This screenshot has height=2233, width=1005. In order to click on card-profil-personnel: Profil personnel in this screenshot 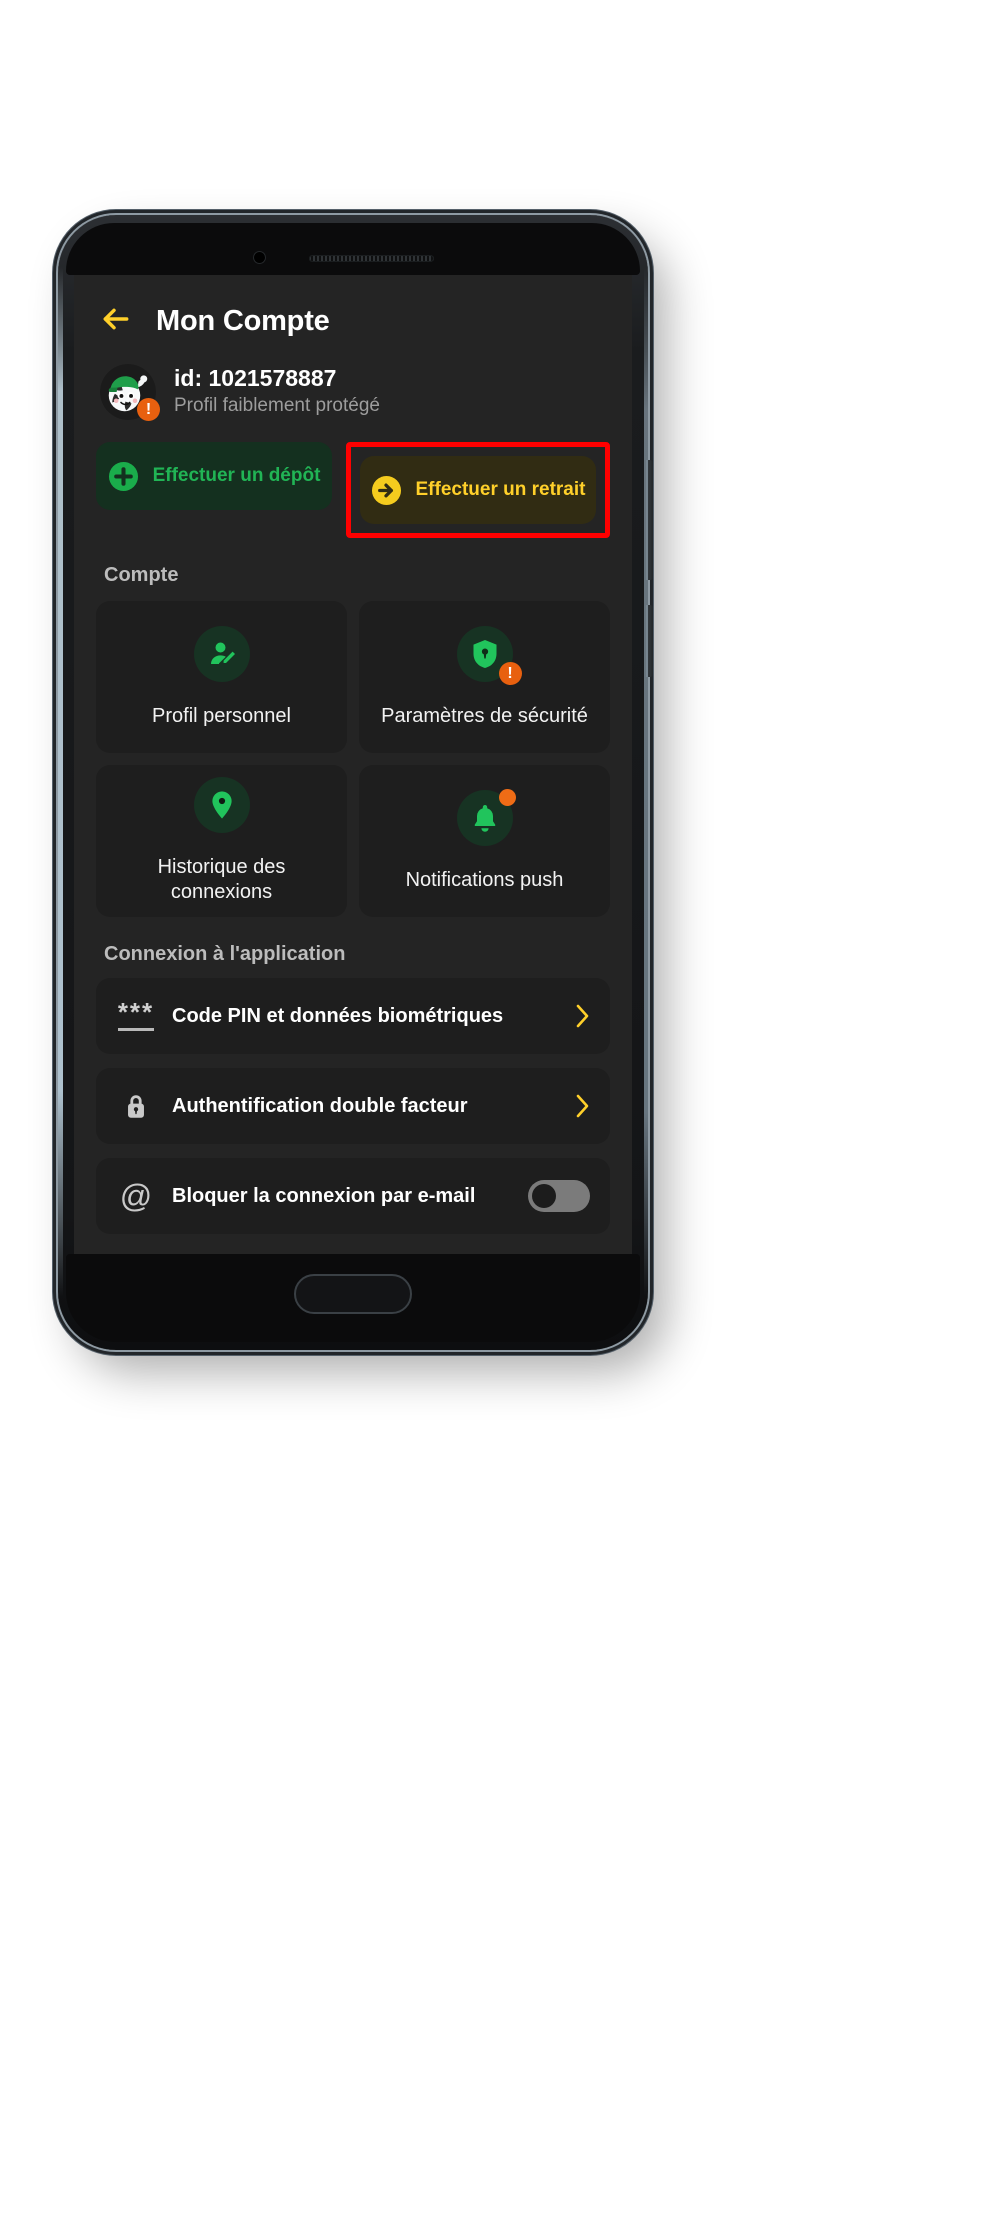, I will do `click(221, 677)`.